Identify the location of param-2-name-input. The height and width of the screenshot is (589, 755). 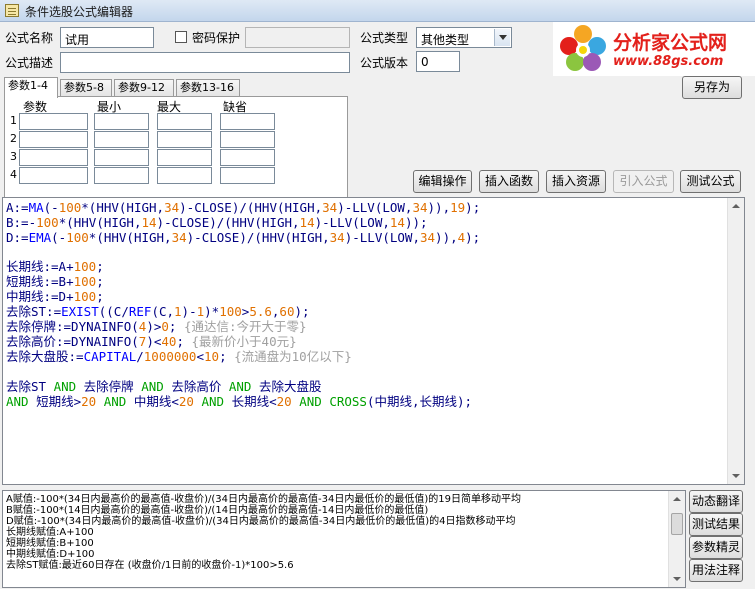
(53, 139).